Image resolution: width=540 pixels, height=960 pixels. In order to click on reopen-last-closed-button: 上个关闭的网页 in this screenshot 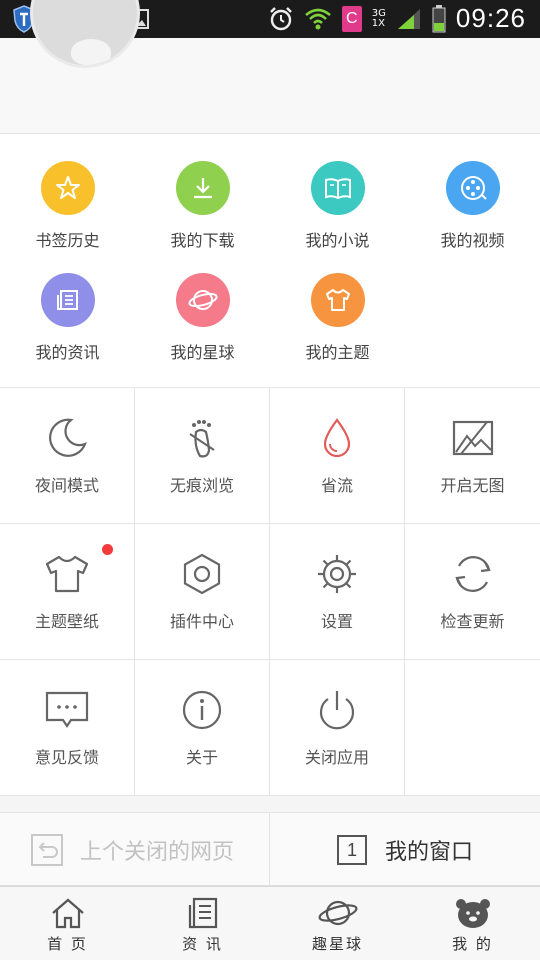, I will do `click(135, 850)`.